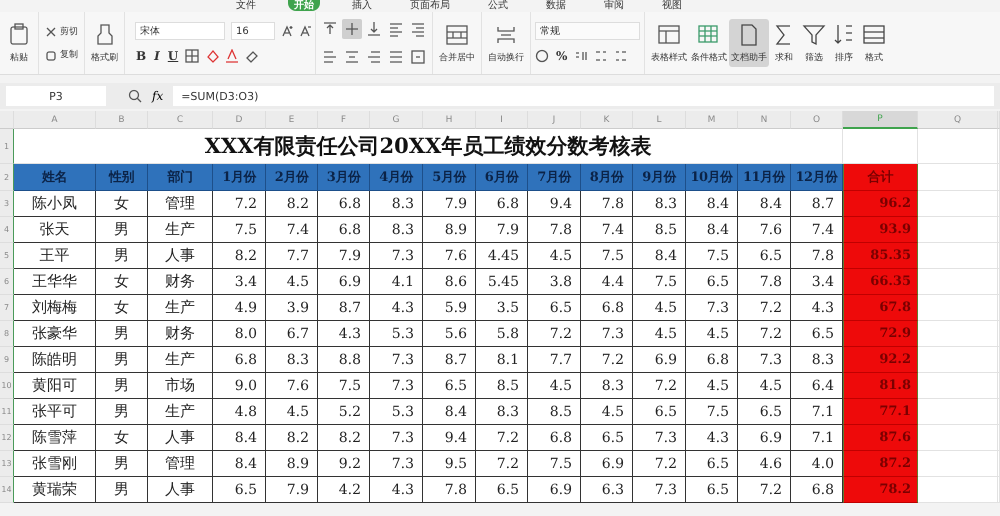 The width and height of the screenshot is (1000, 516). I want to click on menu-tab: 公式, so click(498, 5).